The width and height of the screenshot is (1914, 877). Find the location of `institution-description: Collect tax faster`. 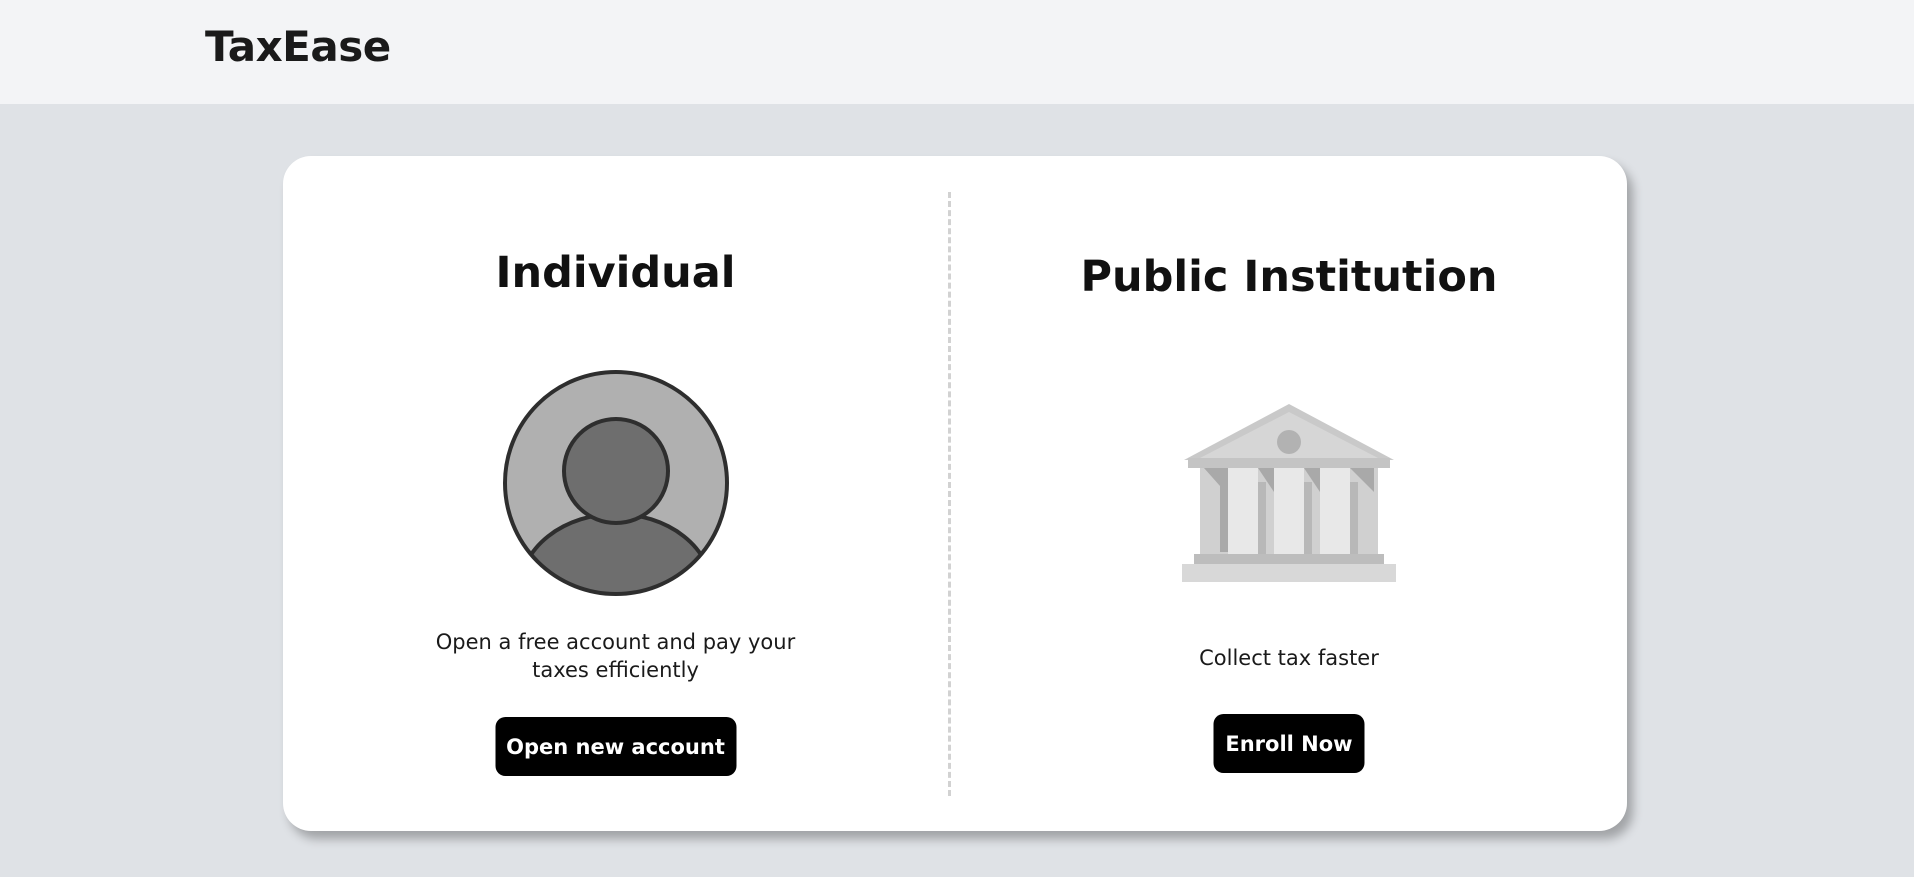

institution-description: Collect tax faster is located at coordinates (1289, 658).